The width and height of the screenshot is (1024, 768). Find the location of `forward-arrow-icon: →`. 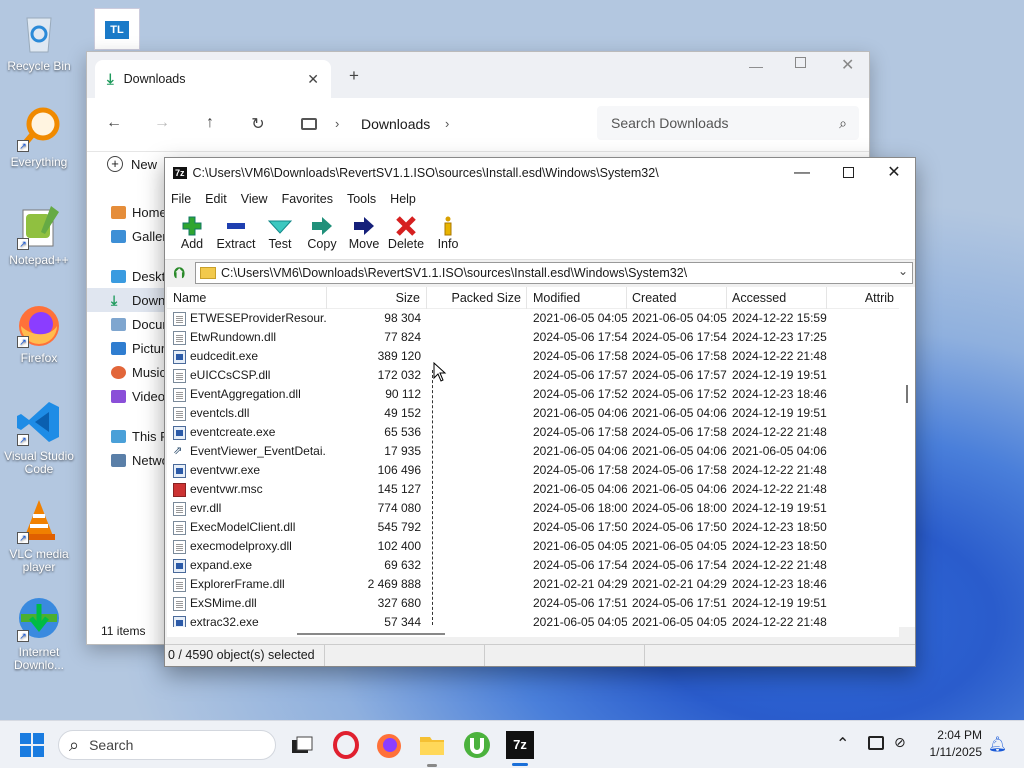

forward-arrow-icon: → is located at coordinates (162, 125).